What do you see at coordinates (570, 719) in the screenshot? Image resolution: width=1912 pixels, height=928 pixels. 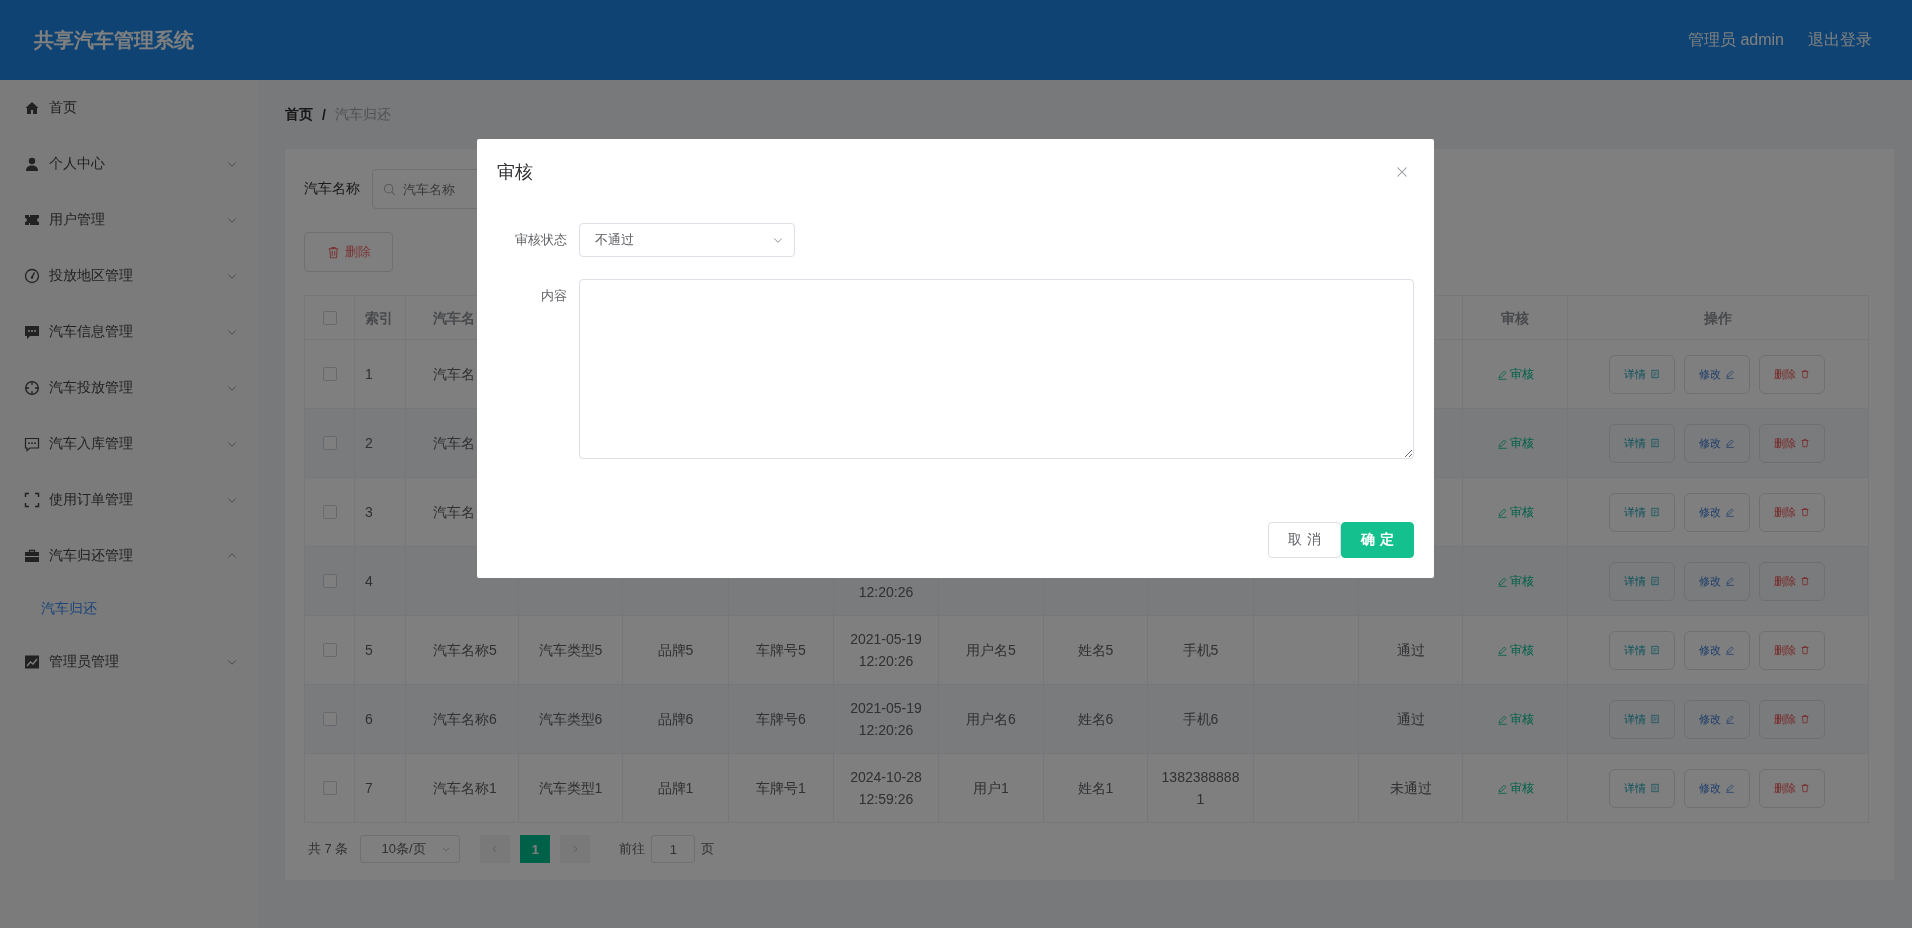 I see `table-cell-text: 汽车类型6` at bounding box center [570, 719].